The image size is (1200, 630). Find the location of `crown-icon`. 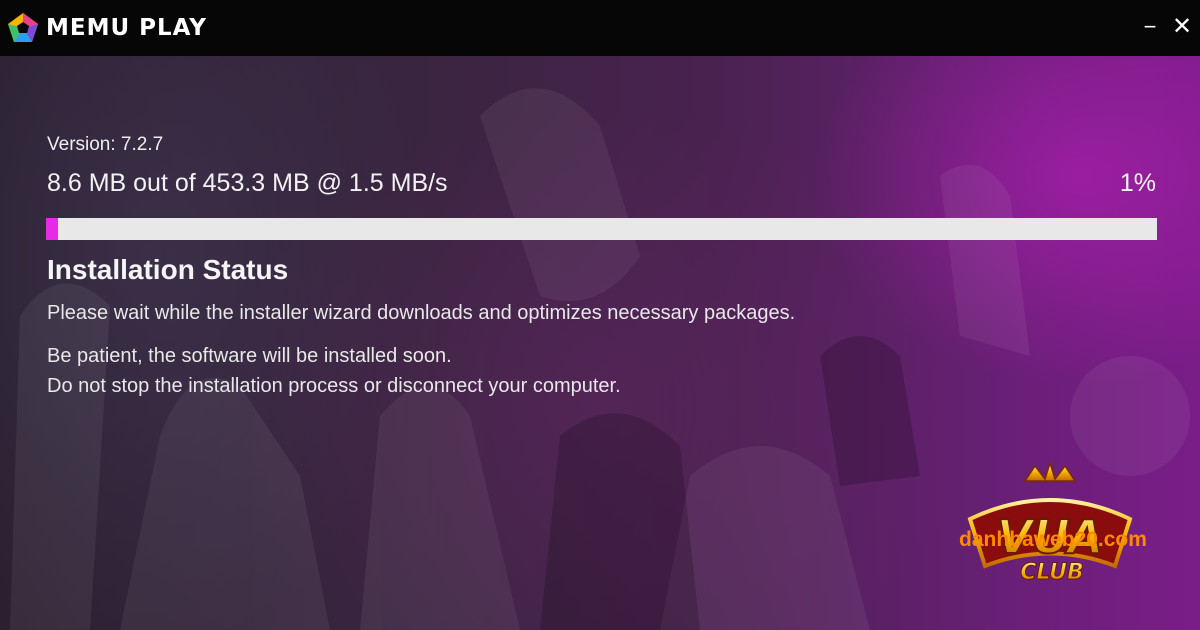

crown-icon is located at coordinates (1050, 471).